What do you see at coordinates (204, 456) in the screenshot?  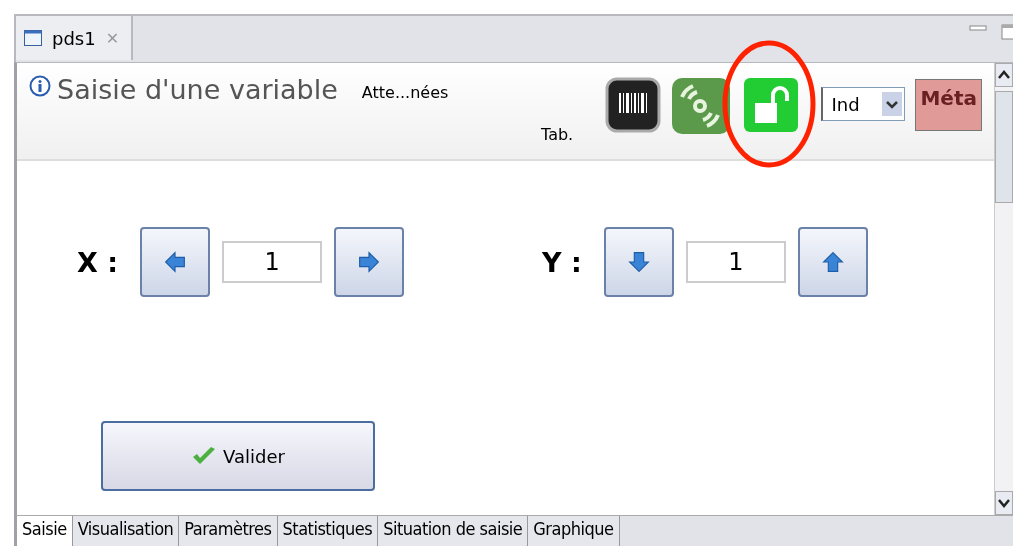 I see `checkmark-icon` at bounding box center [204, 456].